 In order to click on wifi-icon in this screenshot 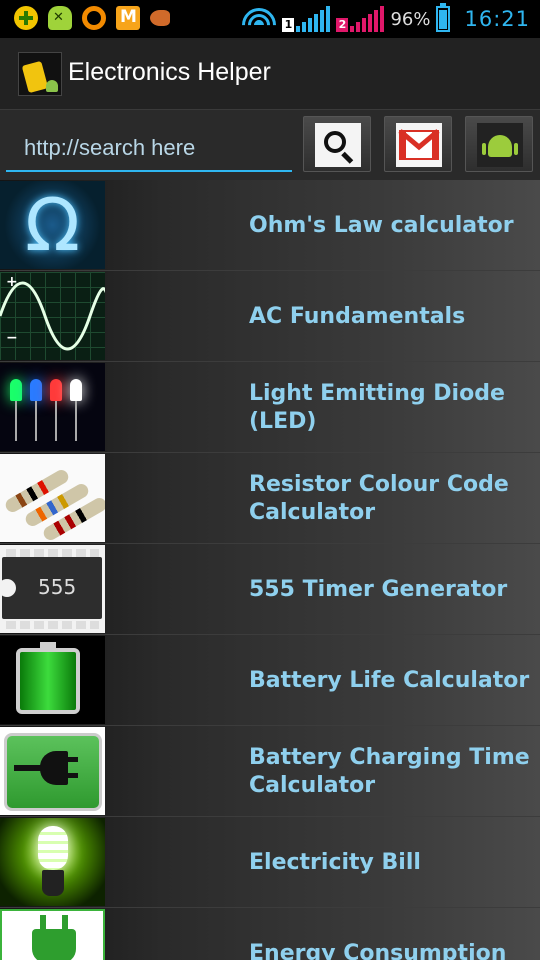, I will do `click(259, 19)`.